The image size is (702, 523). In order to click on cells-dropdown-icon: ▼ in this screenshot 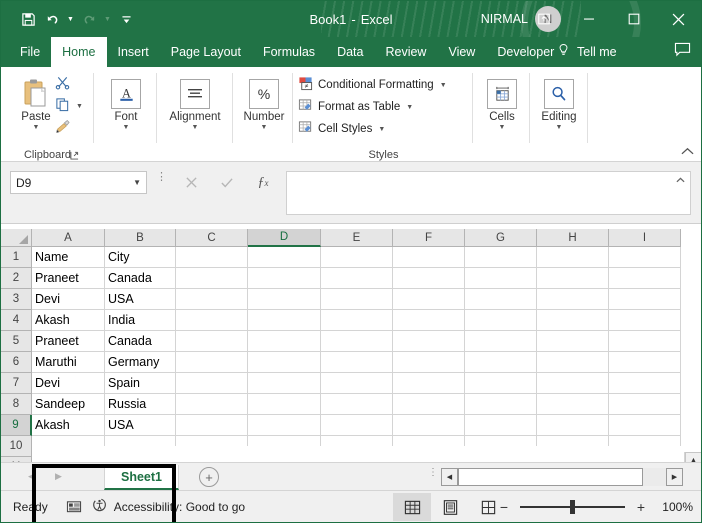, I will do `click(502, 128)`.